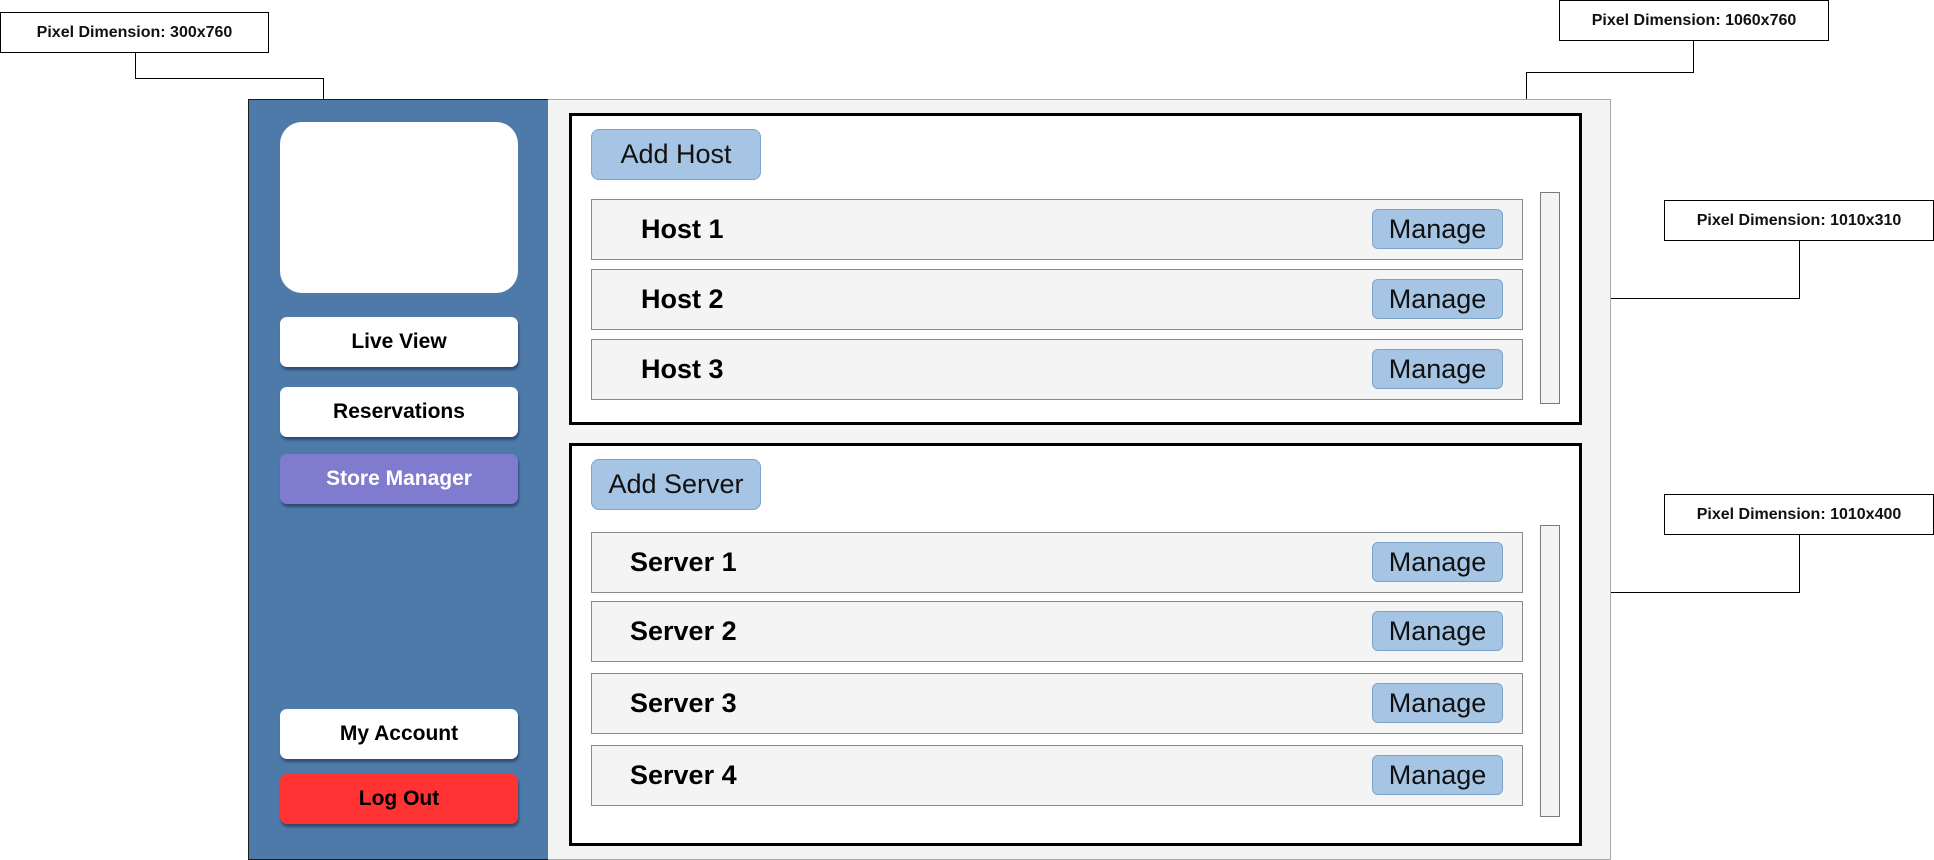  I want to click on annotation-main-dimension: Pixel Dimension: 1060x760, so click(1694, 20).